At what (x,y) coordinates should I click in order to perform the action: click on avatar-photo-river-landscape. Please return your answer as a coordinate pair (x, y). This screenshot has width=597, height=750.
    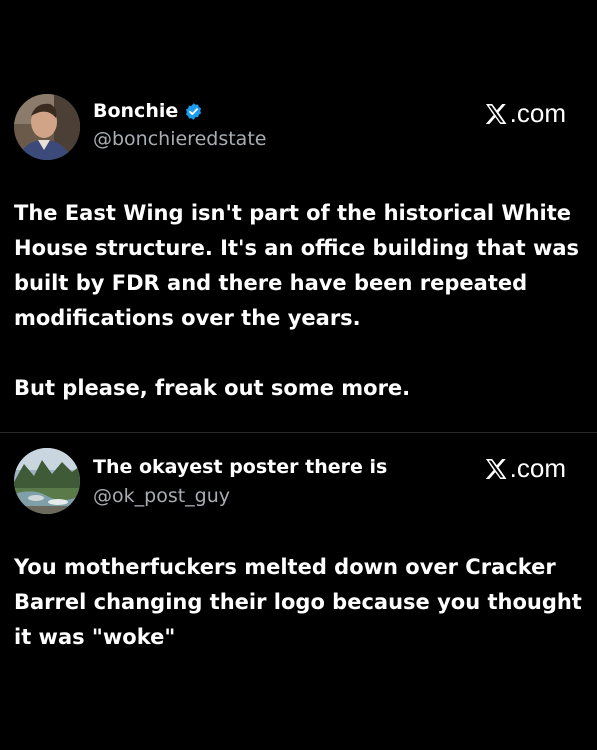
    Looking at the image, I should click on (47, 481).